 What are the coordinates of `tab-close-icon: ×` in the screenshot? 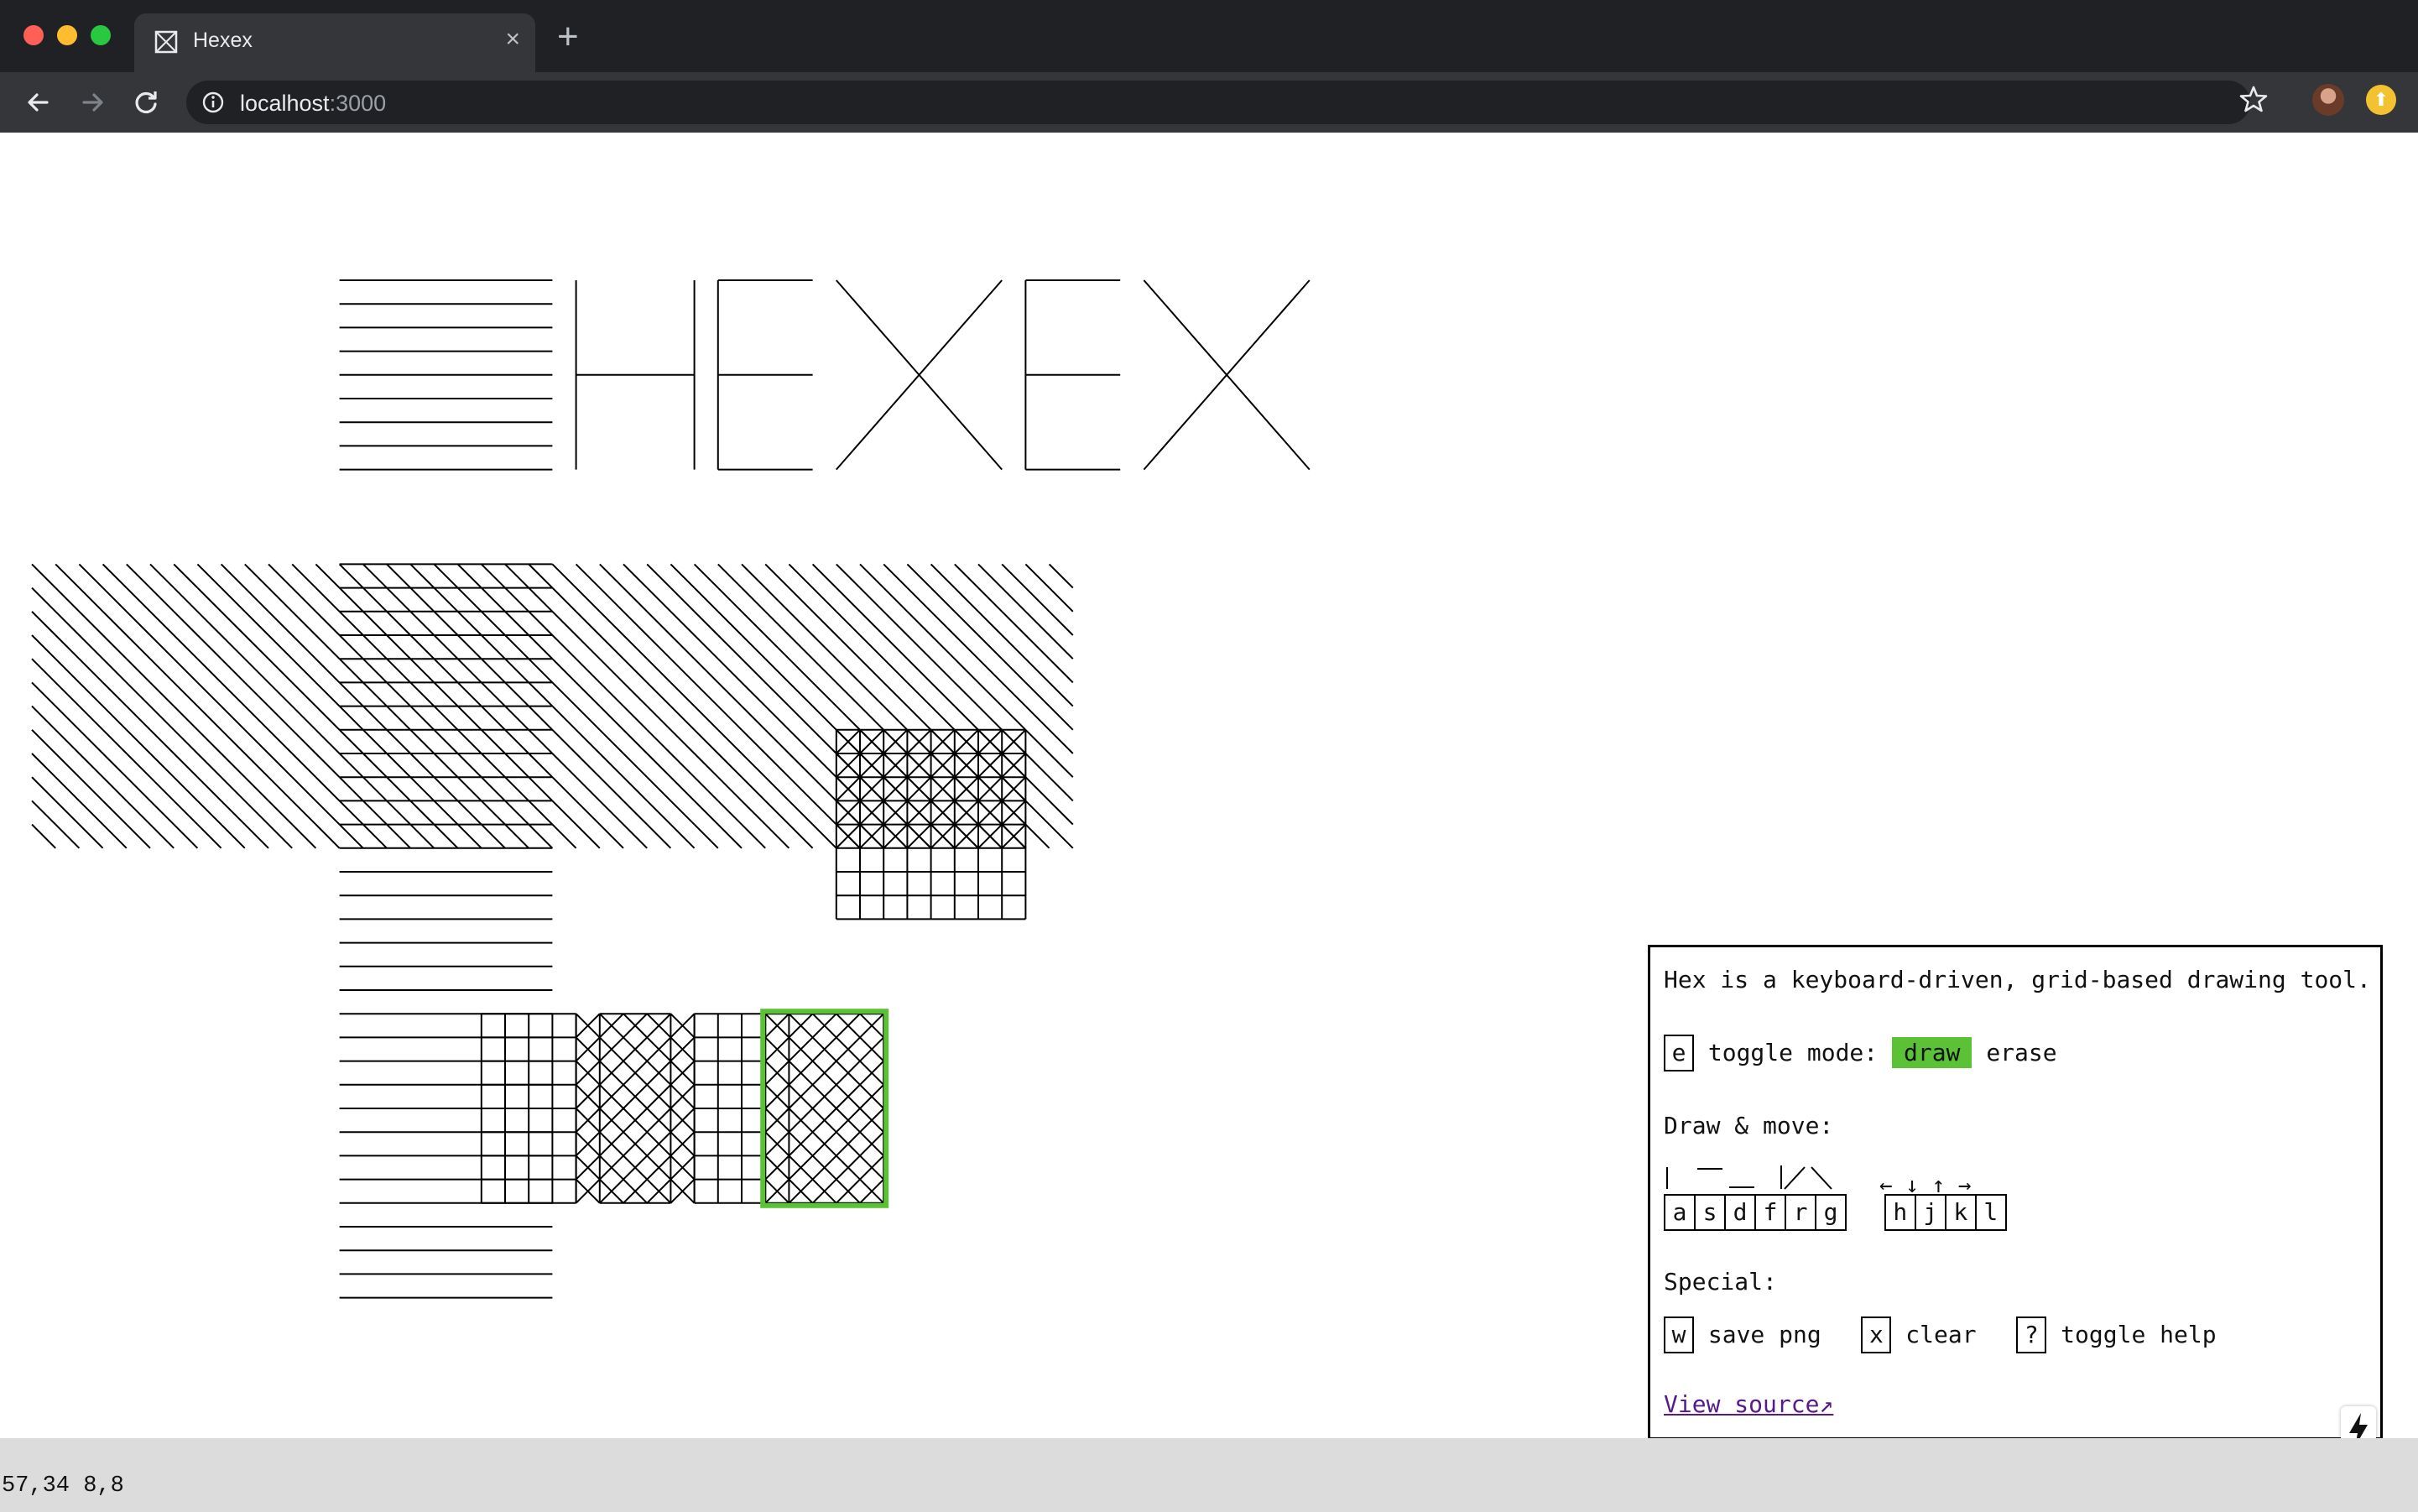 It's located at (512, 39).